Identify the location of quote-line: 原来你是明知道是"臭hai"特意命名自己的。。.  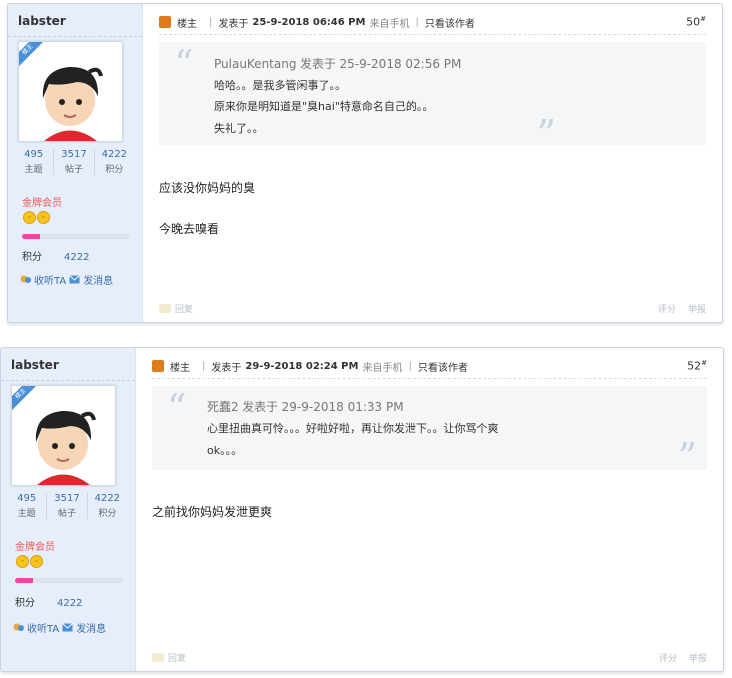
(324, 106).